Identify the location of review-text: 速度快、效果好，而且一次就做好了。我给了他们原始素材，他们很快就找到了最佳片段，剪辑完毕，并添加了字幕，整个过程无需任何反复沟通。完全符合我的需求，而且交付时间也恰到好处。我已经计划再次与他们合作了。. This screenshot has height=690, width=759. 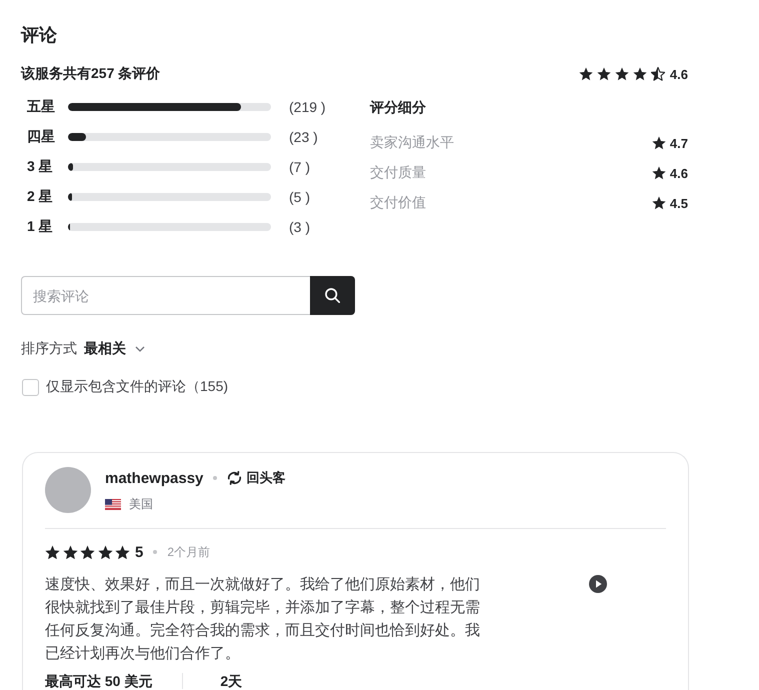
(263, 619).